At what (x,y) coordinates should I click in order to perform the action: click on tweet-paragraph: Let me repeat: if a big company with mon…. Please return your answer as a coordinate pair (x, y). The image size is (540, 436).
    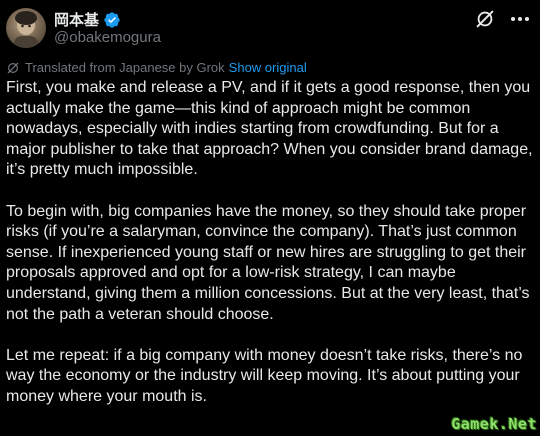
    Looking at the image, I should click on (264, 375).